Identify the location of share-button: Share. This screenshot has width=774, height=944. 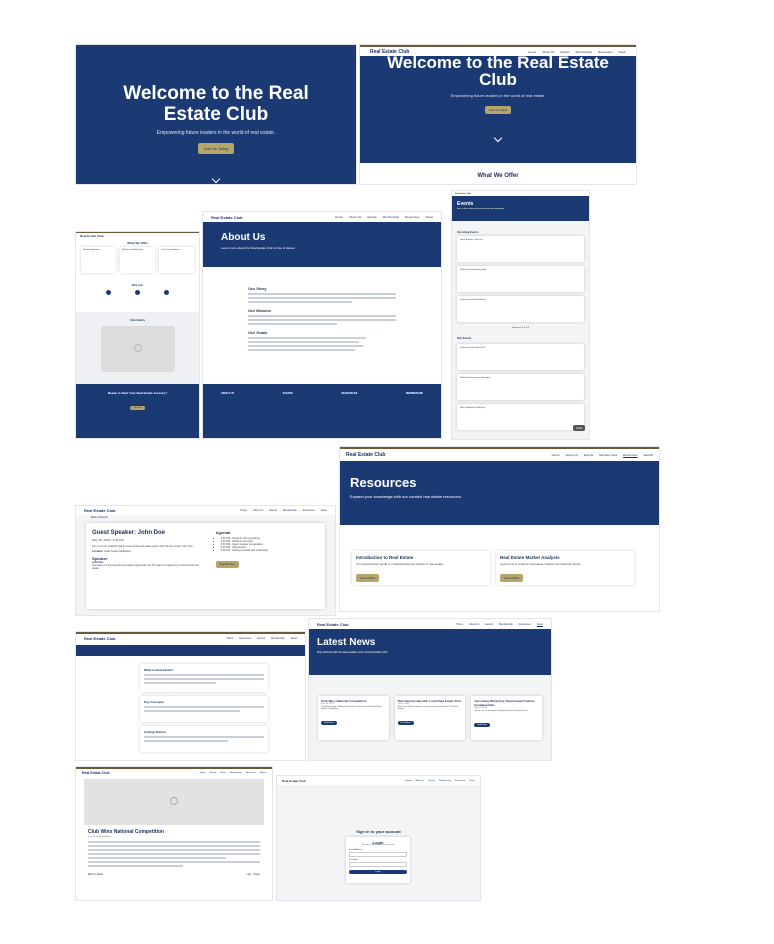
(256, 874).